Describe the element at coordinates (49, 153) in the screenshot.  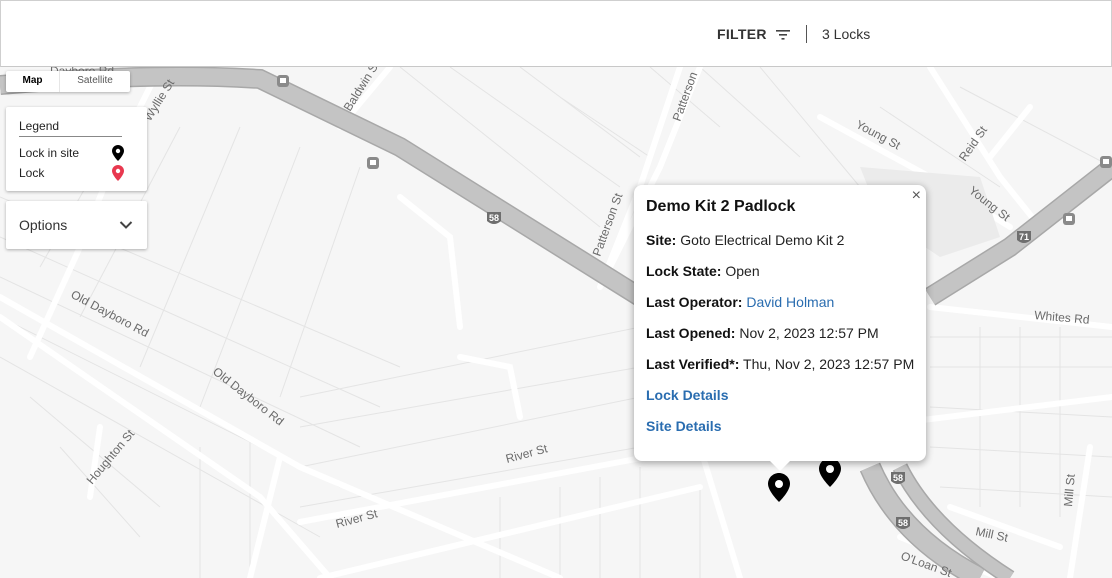
I see `legend-item-label: Lock in site` at that location.